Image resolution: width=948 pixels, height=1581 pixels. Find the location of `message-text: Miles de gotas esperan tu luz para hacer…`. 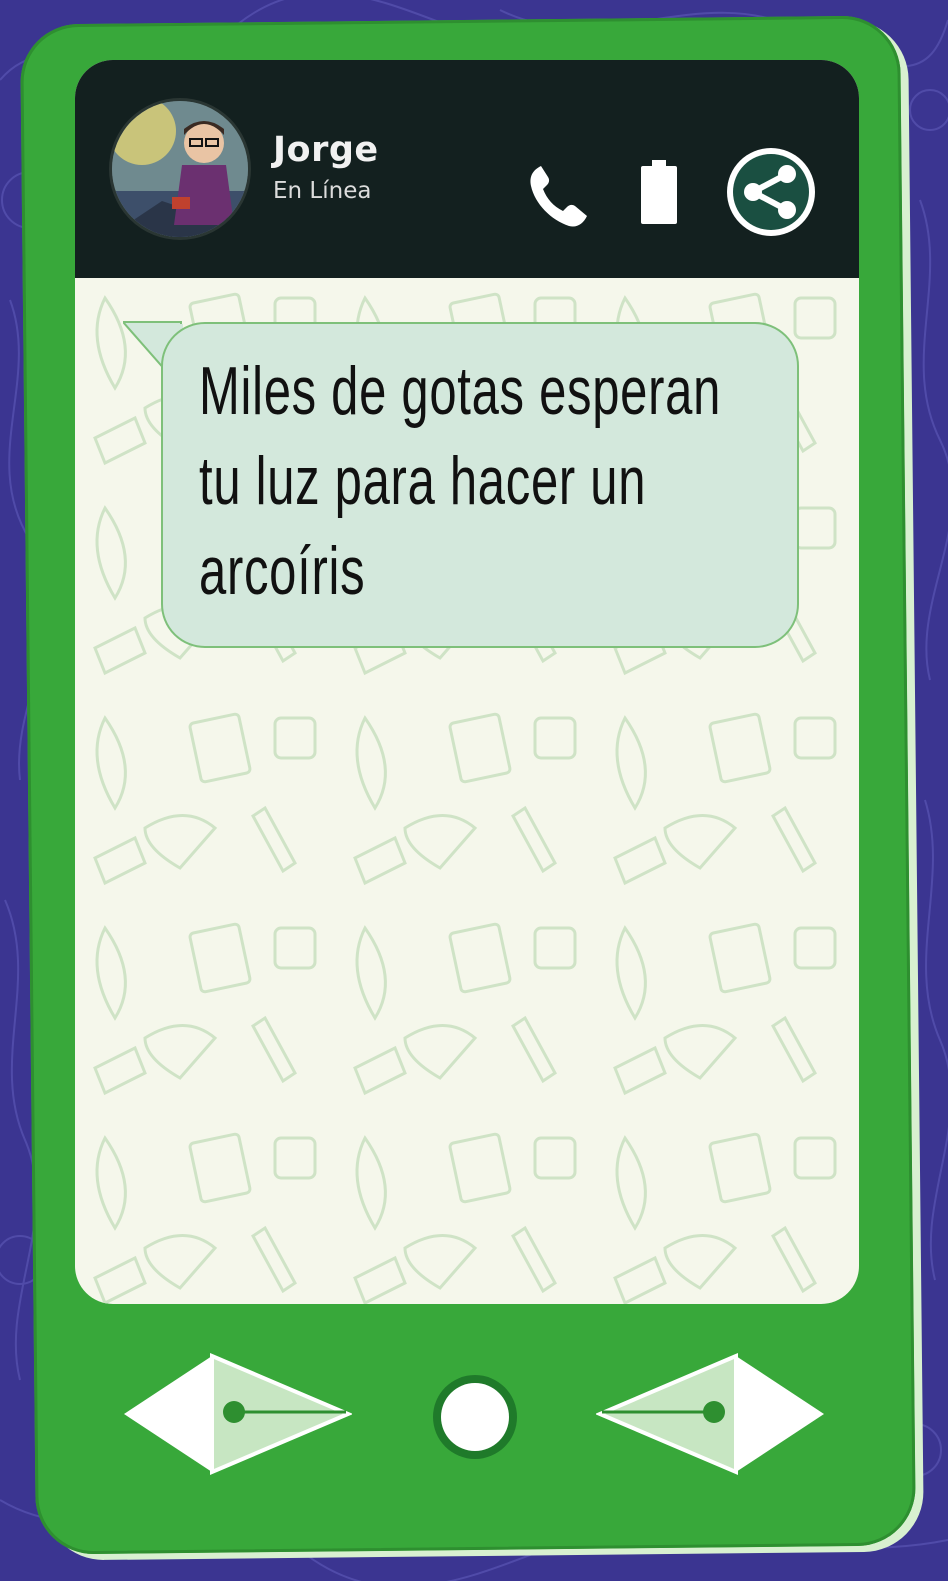

message-text: Miles de gotas esperan tu luz para hacer… is located at coordinates (460, 481).